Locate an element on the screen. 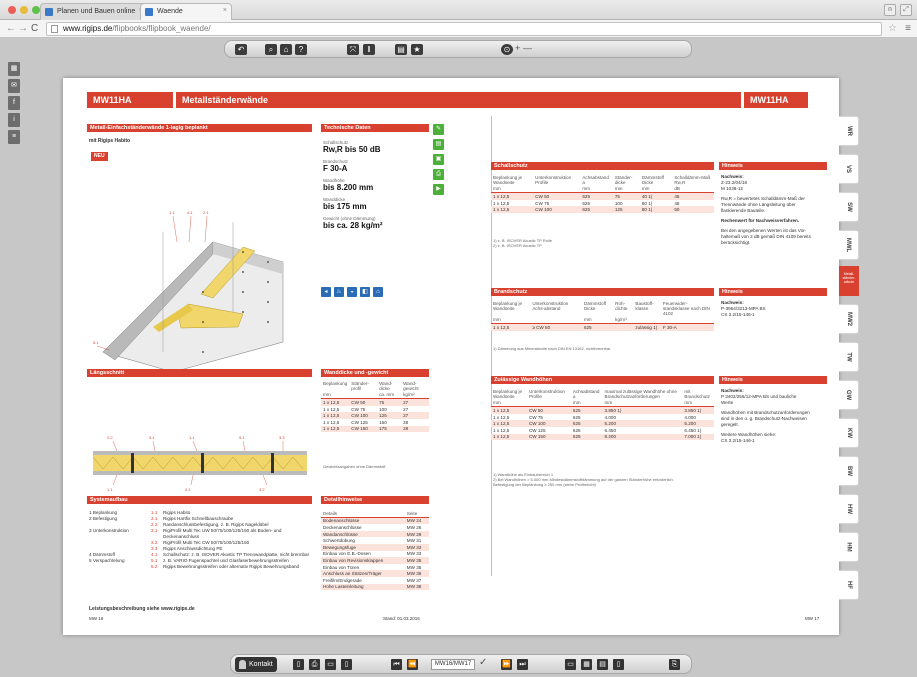 The width and height of the screenshot is (917, 677). chapter-tab-wr: WR is located at coordinates (849, 131).